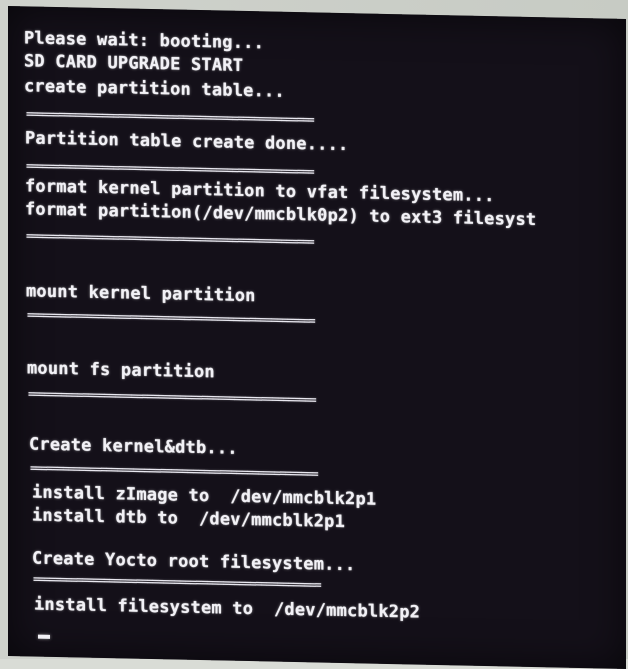 The width and height of the screenshot is (628, 669). Describe the element at coordinates (44, 636) in the screenshot. I see `console-cursor` at that location.